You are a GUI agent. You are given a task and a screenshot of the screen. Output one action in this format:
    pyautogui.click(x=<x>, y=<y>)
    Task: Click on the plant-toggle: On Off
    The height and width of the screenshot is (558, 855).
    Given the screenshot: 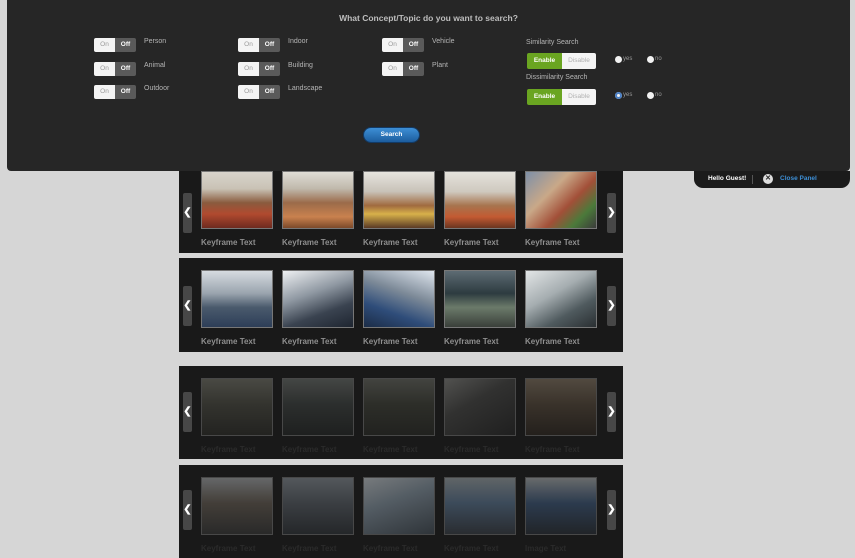 What is the action you would take?
    pyautogui.click(x=403, y=69)
    